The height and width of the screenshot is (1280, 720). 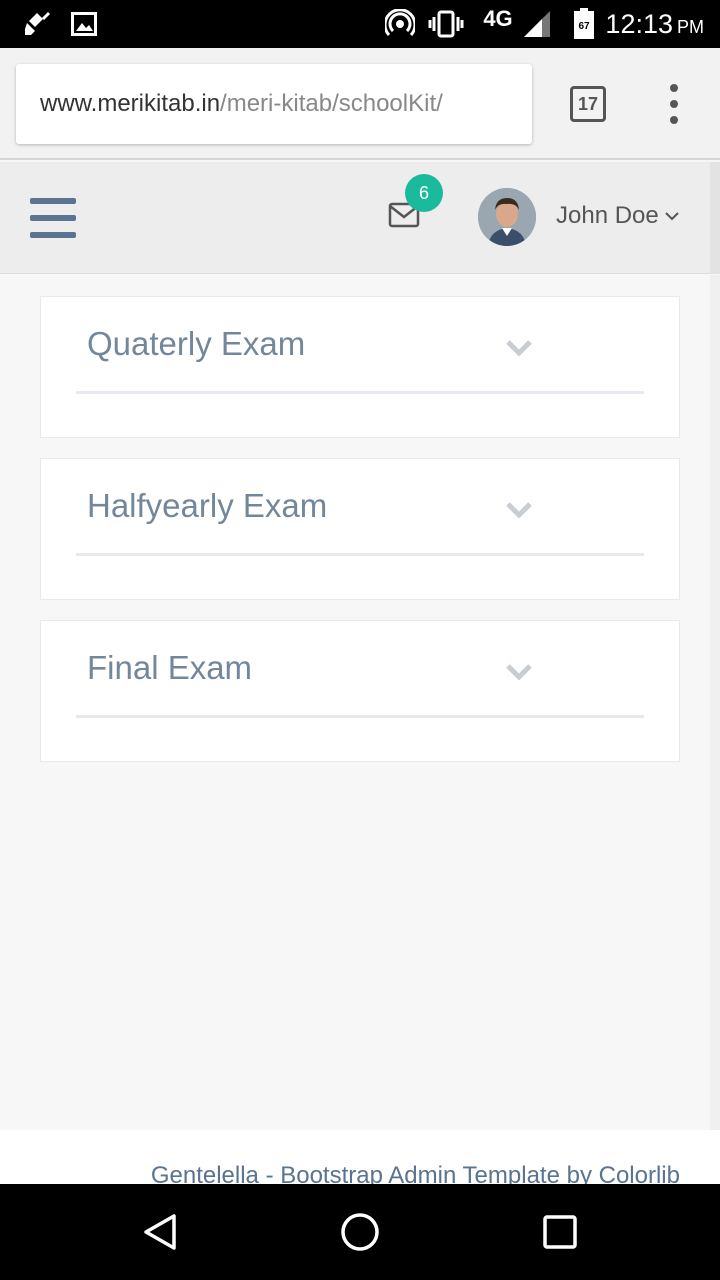 I want to click on url-path: /meri-kitab/schoolKit/, so click(x=331, y=103).